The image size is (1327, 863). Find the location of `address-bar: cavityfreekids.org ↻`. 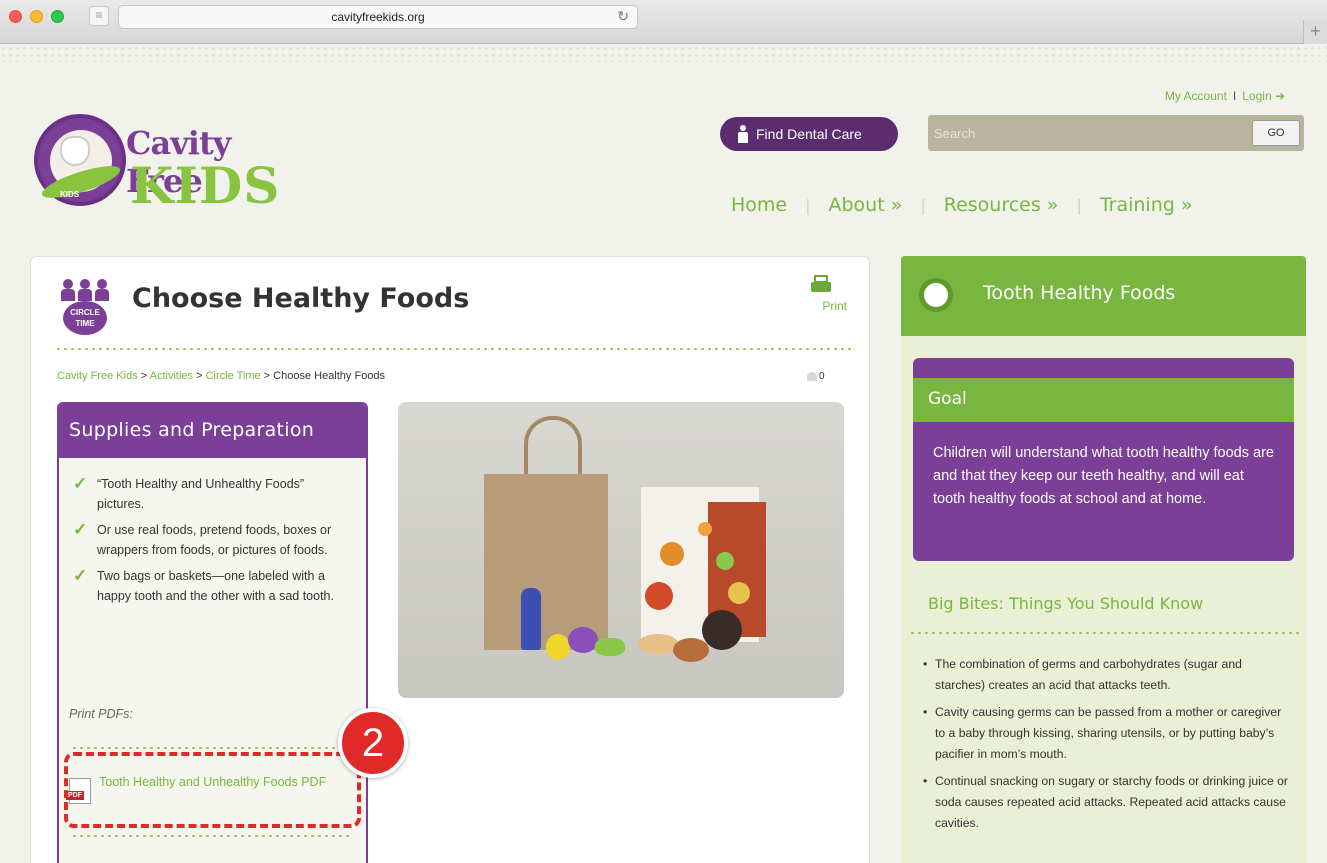

address-bar: cavityfreekids.org ↻ is located at coordinates (378, 17).